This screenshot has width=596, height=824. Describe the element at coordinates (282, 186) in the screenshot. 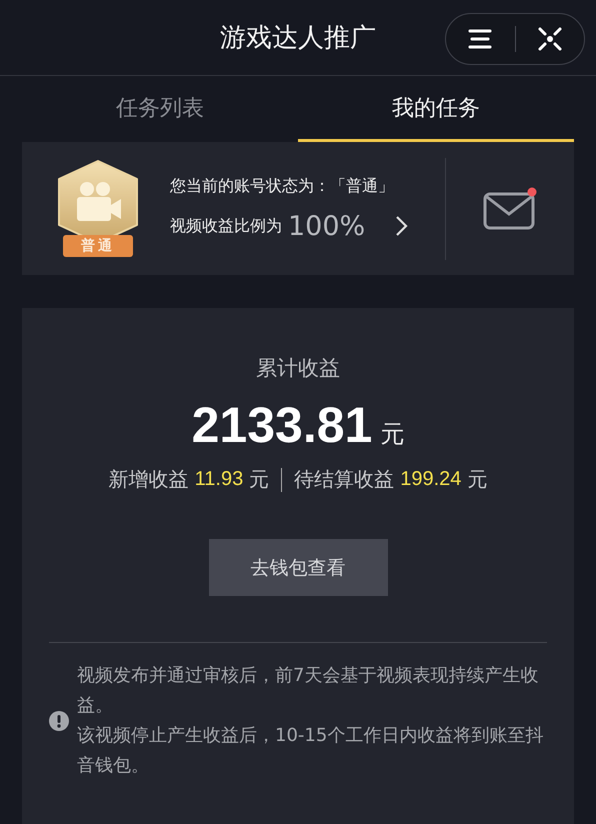

I see `account-status-text: 您当前的账号状态为：「普通」` at that location.